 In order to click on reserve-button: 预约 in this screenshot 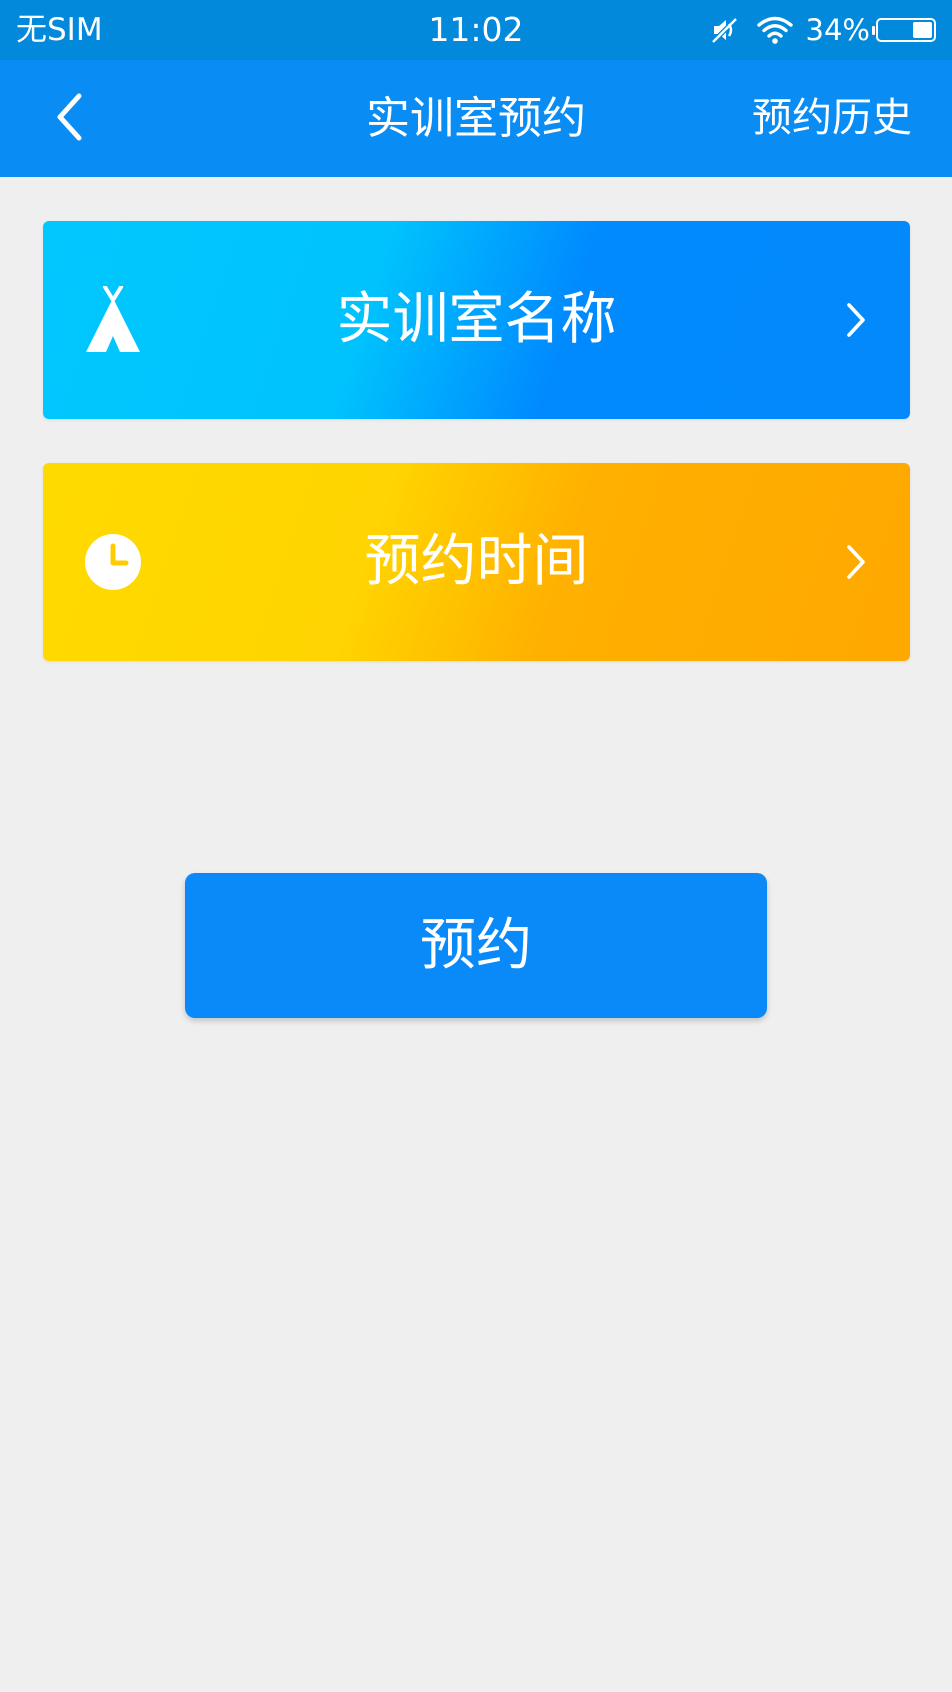, I will do `click(476, 945)`.